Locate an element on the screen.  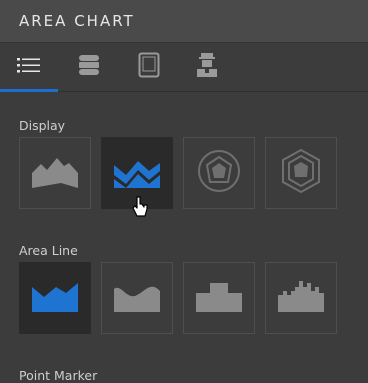
mountain-icon is located at coordinates (55, 173).